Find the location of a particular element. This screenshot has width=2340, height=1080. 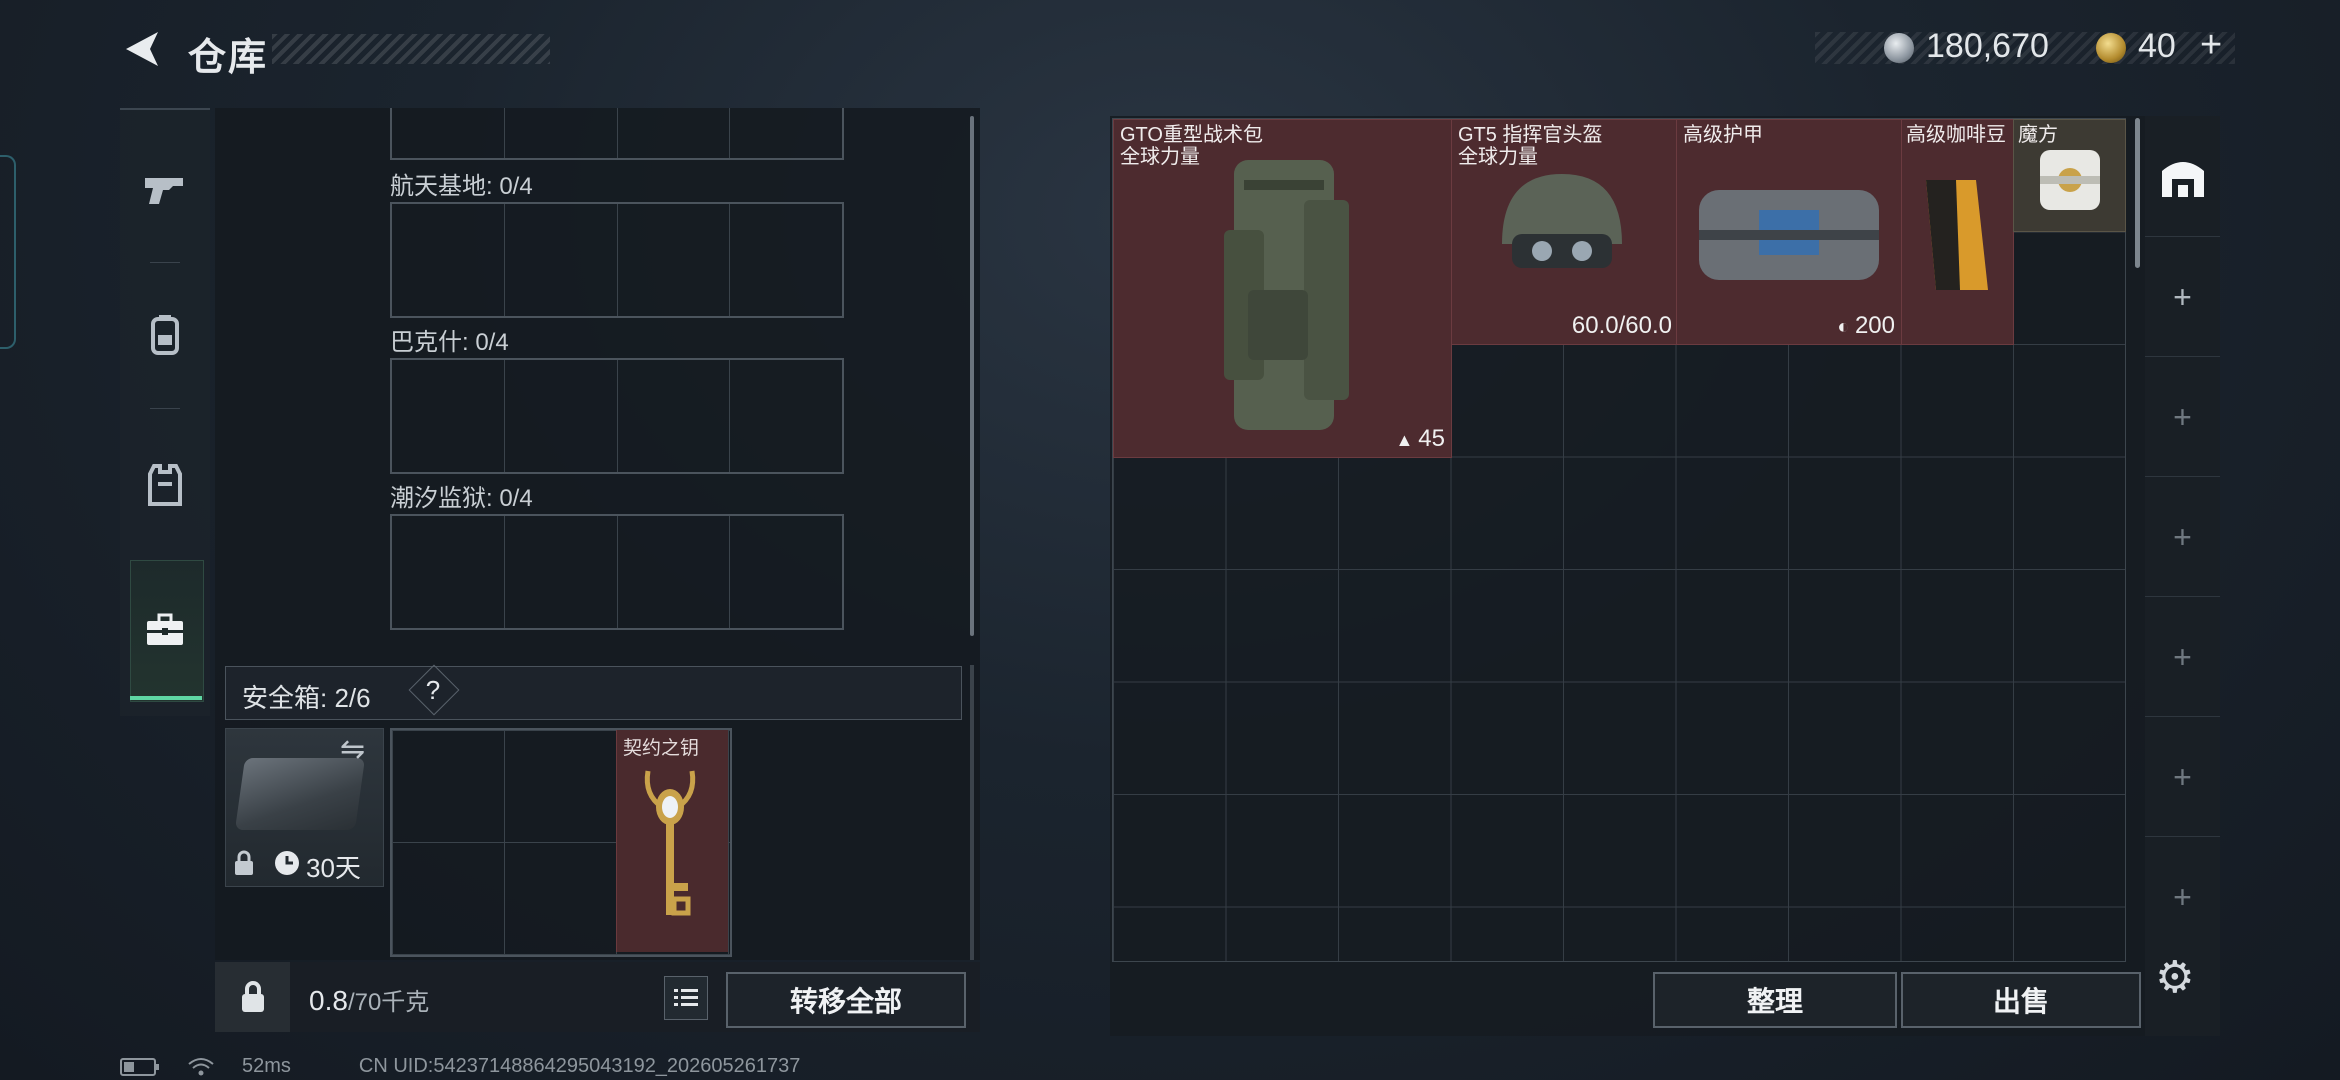

lock-icon is located at coordinates (244, 862).